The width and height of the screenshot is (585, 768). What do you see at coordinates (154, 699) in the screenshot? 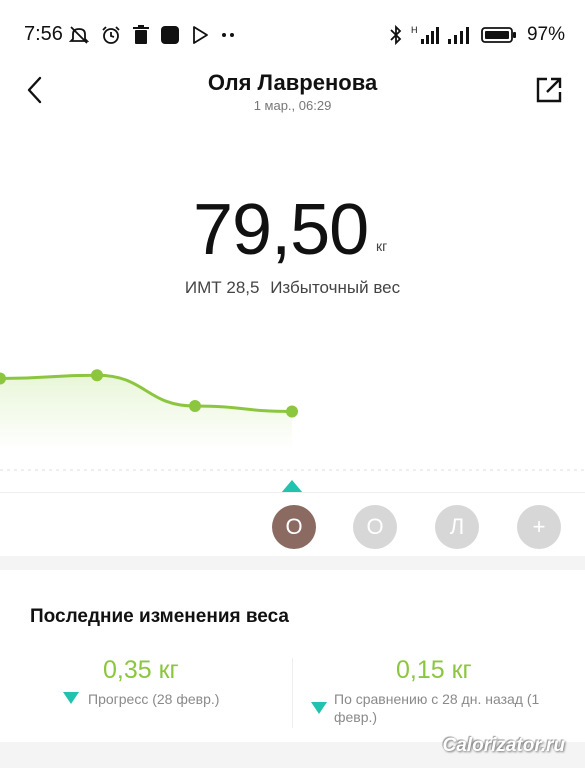
I see `progress-change-desc: Прогресс (28 февр.)` at bounding box center [154, 699].